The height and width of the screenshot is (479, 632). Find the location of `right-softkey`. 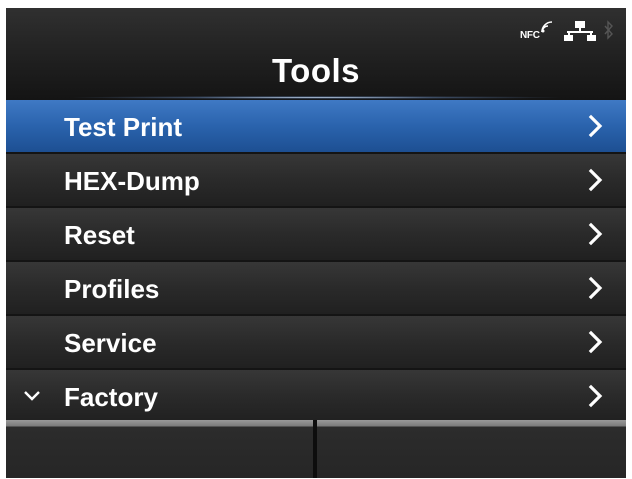

right-softkey is located at coordinates (471, 449).